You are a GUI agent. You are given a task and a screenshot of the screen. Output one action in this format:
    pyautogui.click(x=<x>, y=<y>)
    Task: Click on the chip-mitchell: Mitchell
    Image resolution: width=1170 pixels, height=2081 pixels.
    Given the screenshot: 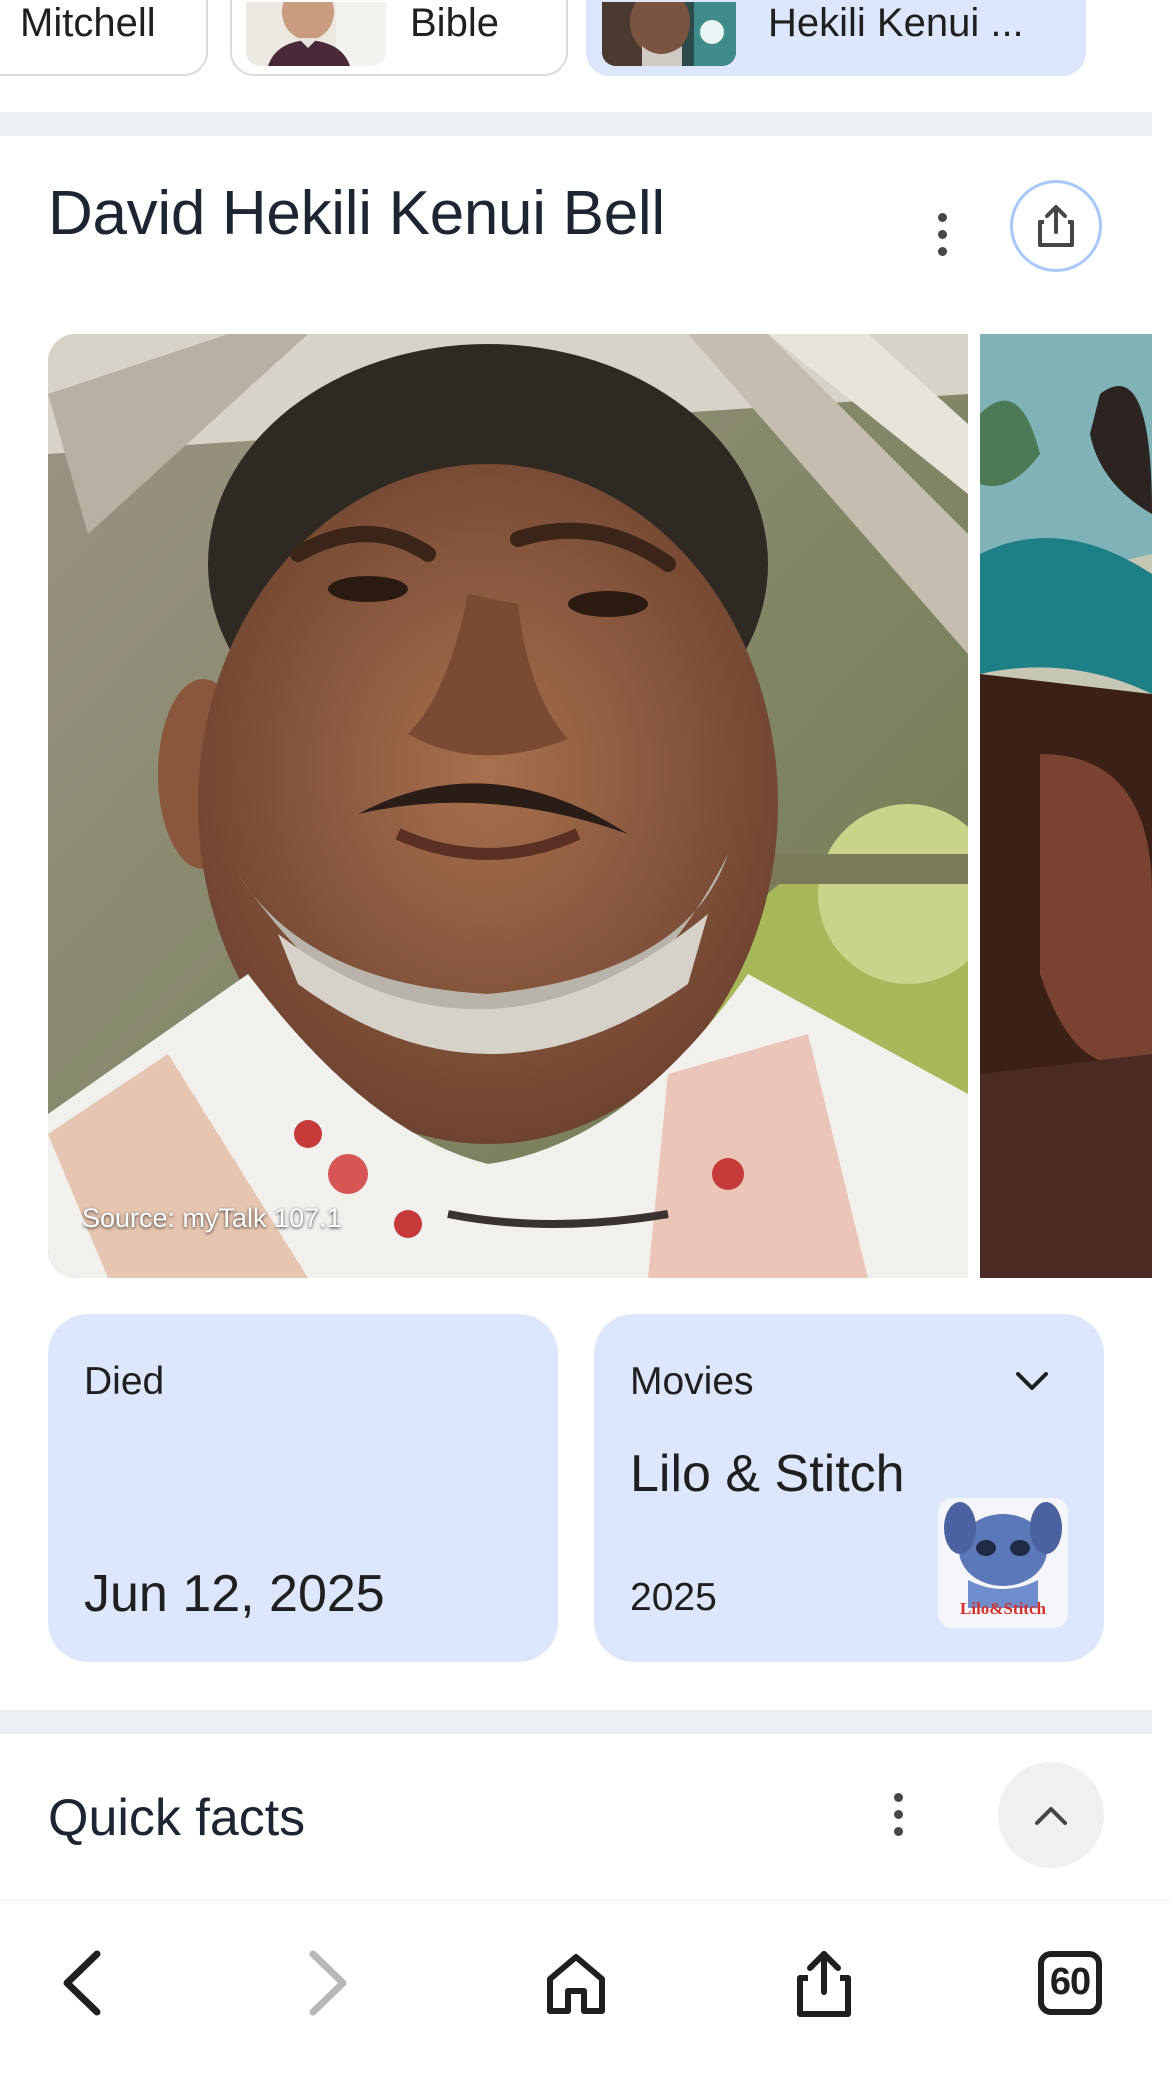 What is the action you would take?
    pyautogui.click(x=104, y=38)
    